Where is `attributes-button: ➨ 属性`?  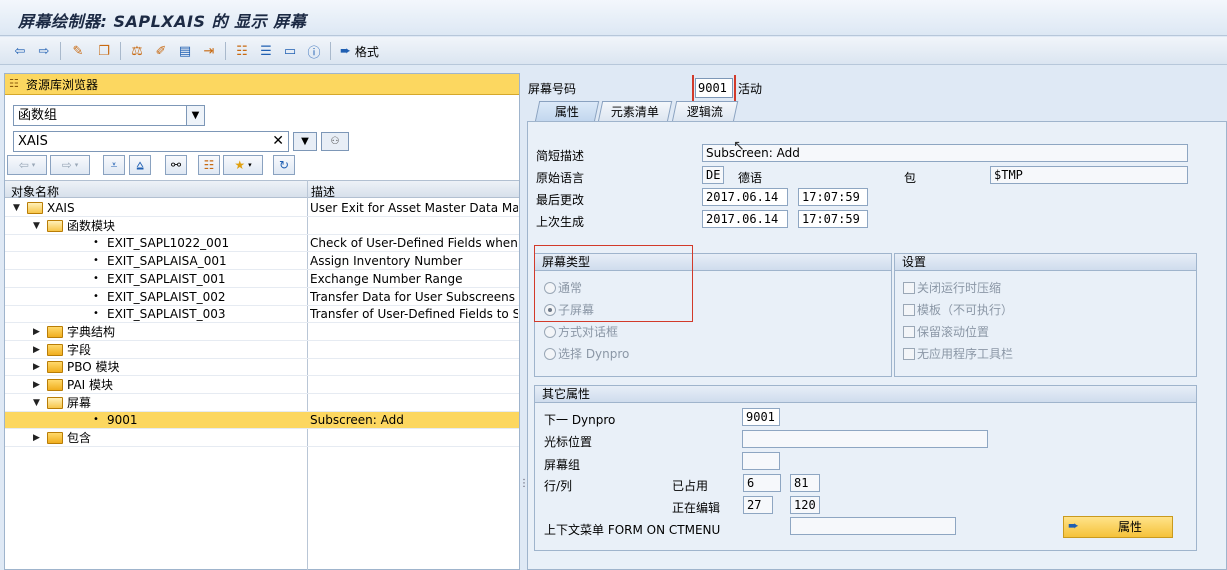 attributes-button: ➨ 属性 is located at coordinates (1118, 527).